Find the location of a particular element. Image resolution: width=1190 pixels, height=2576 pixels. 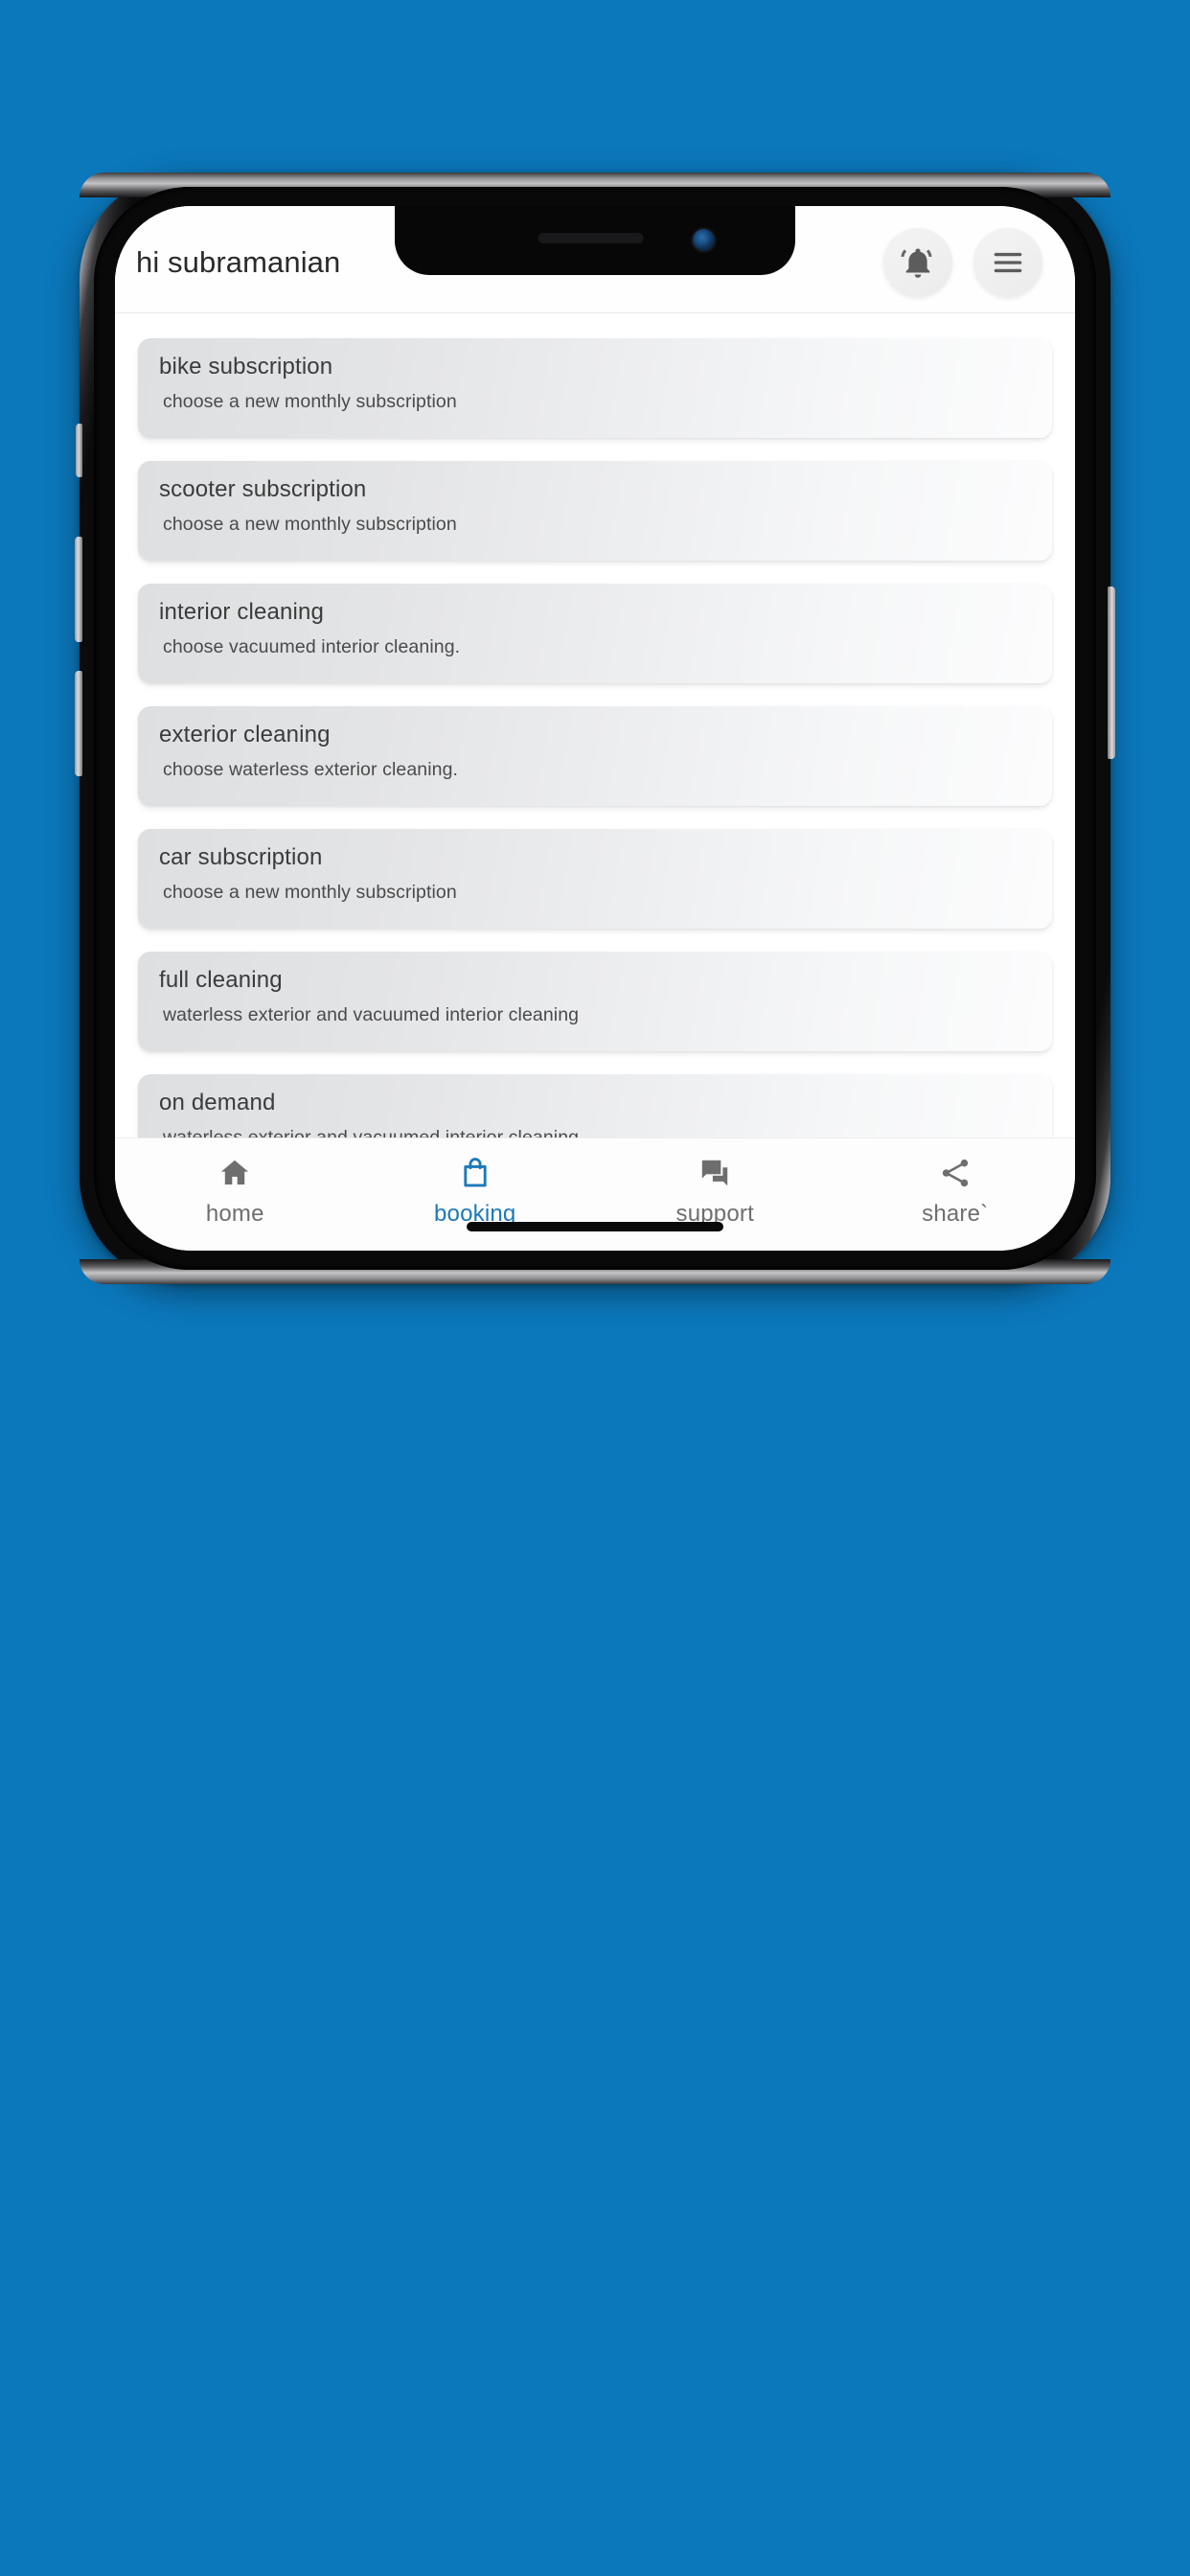

nav-item-share: share` is located at coordinates (956, 1191).